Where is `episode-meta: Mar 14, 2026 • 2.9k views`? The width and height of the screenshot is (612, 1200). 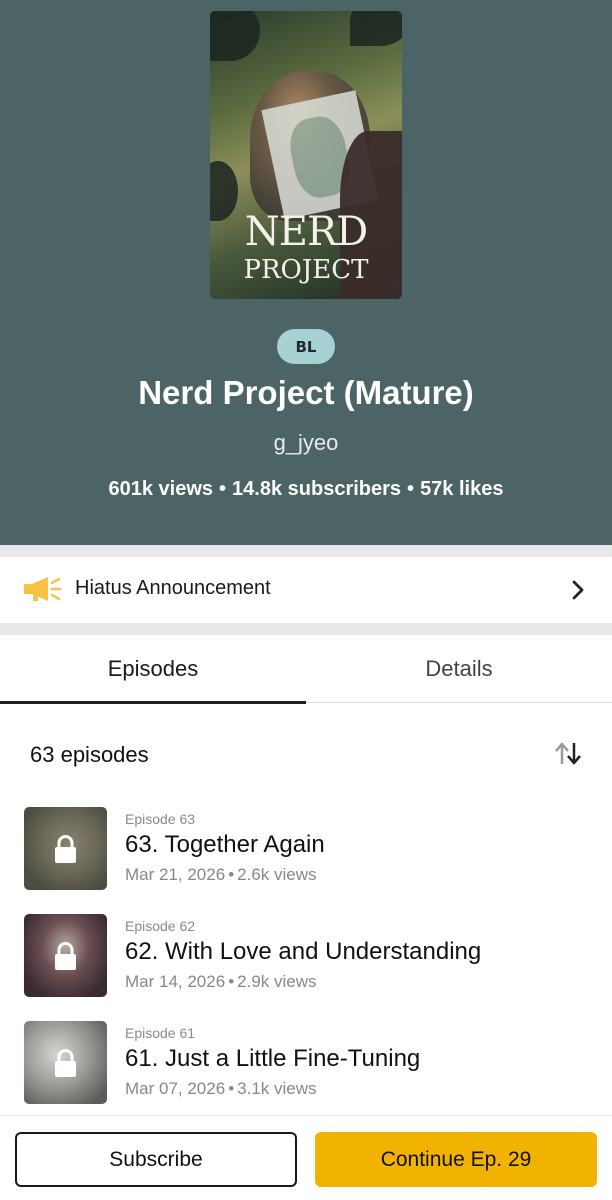
episode-meta: Mar 14, 2026 • 2.9k views is located at coordinates (221, 982).